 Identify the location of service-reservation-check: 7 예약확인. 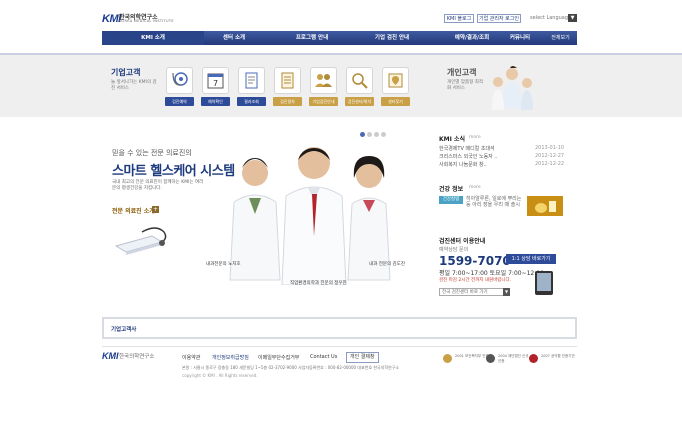
(215, 86).